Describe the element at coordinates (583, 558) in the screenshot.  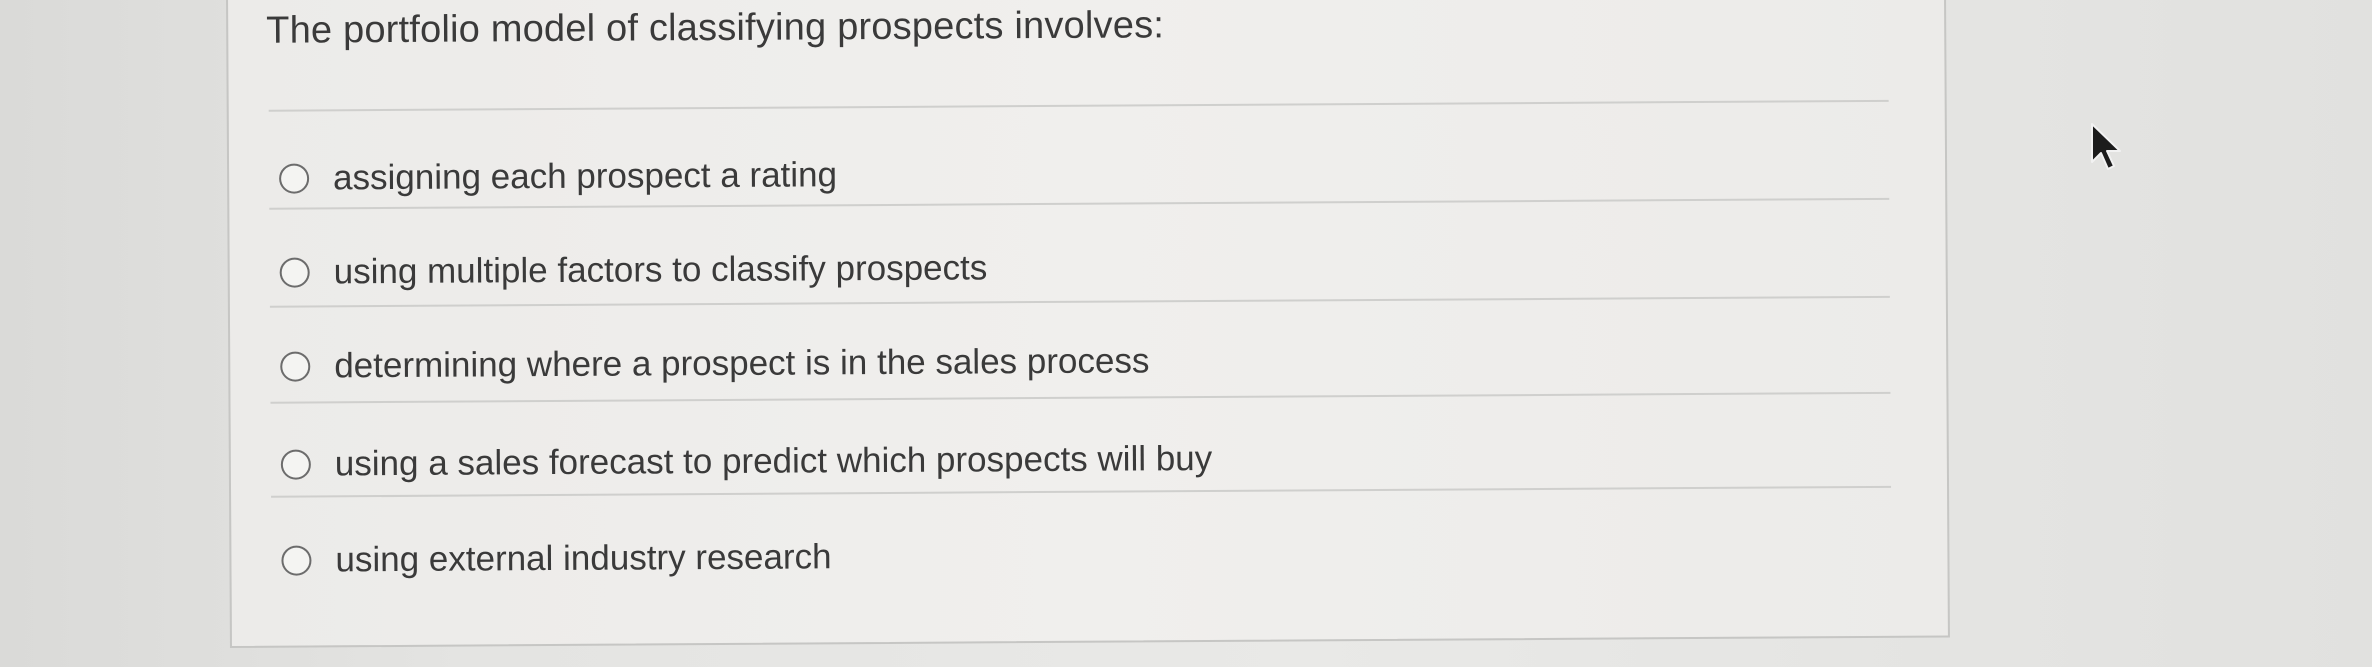
I see `answer-option-label: using external industry research` at that location.